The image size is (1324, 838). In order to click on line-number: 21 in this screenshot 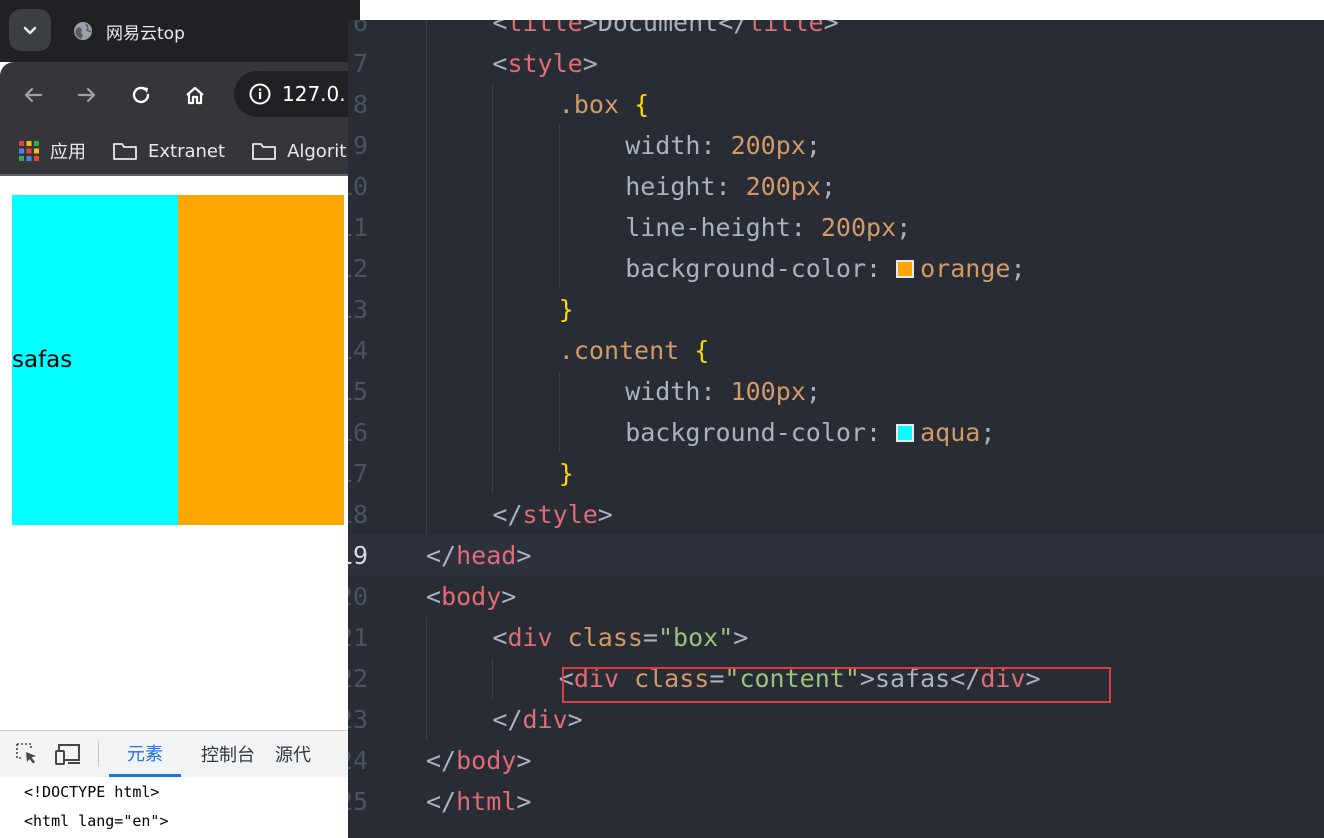, I will do `click(358, 637)`.